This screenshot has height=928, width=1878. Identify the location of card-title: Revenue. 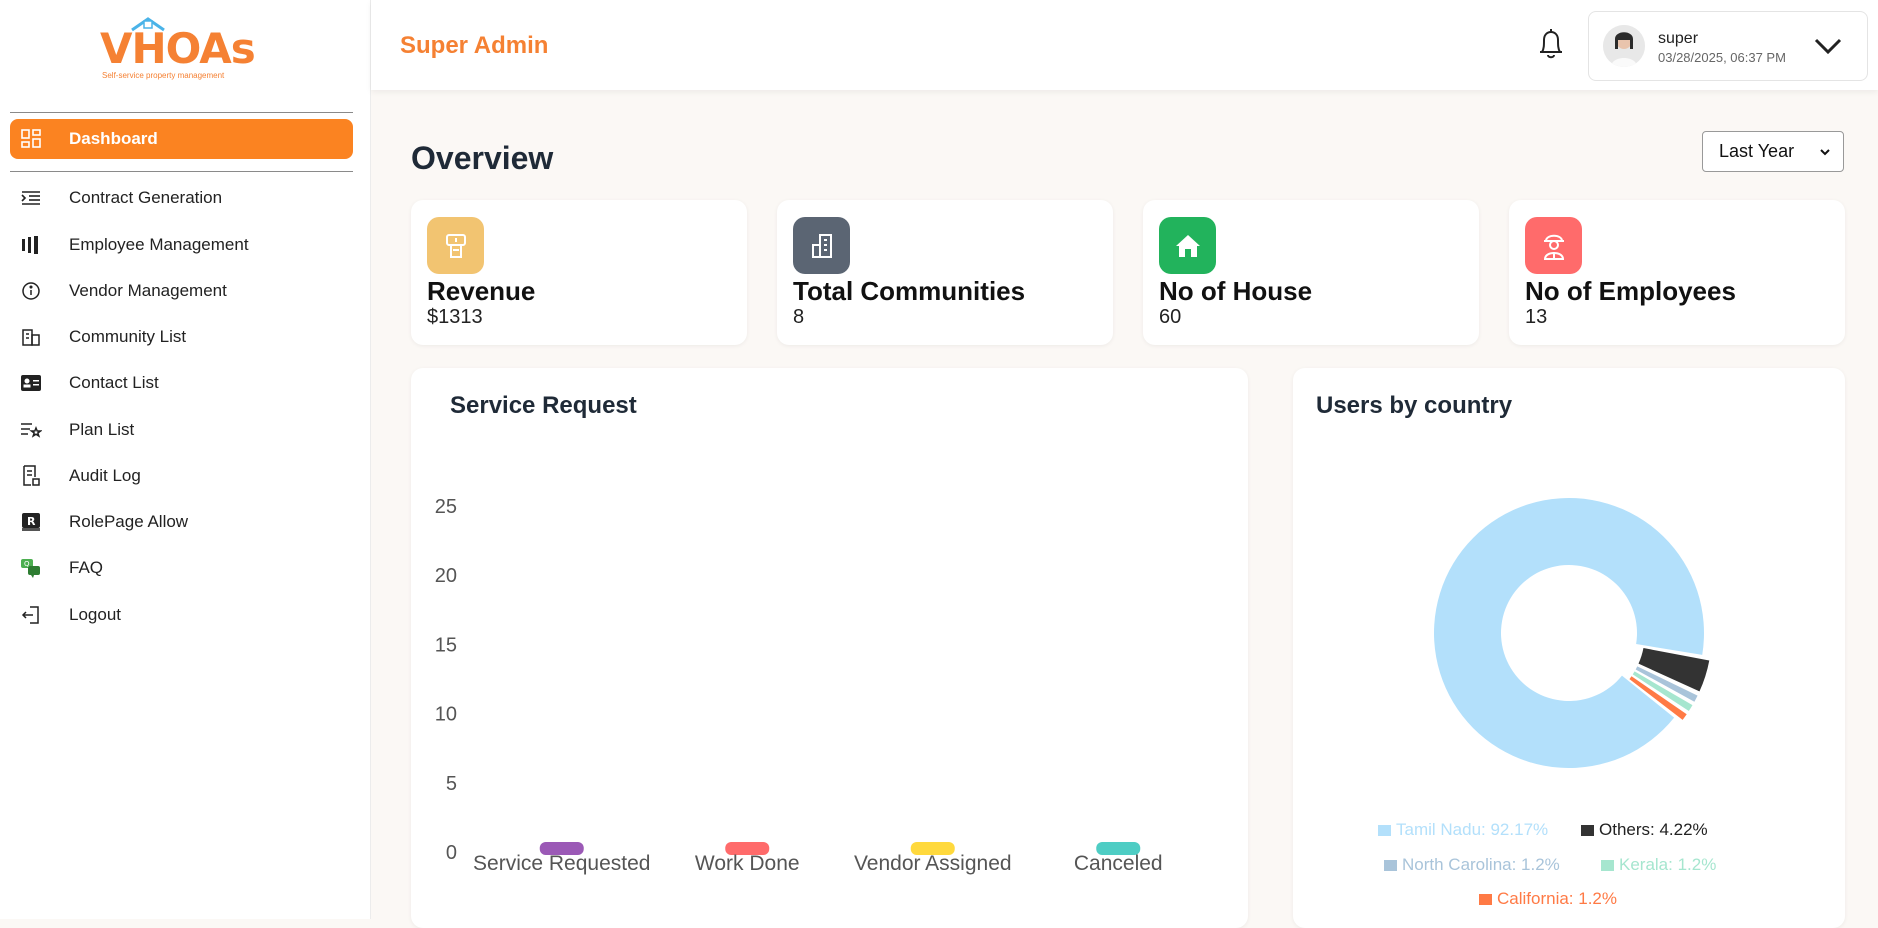
(481, 291).